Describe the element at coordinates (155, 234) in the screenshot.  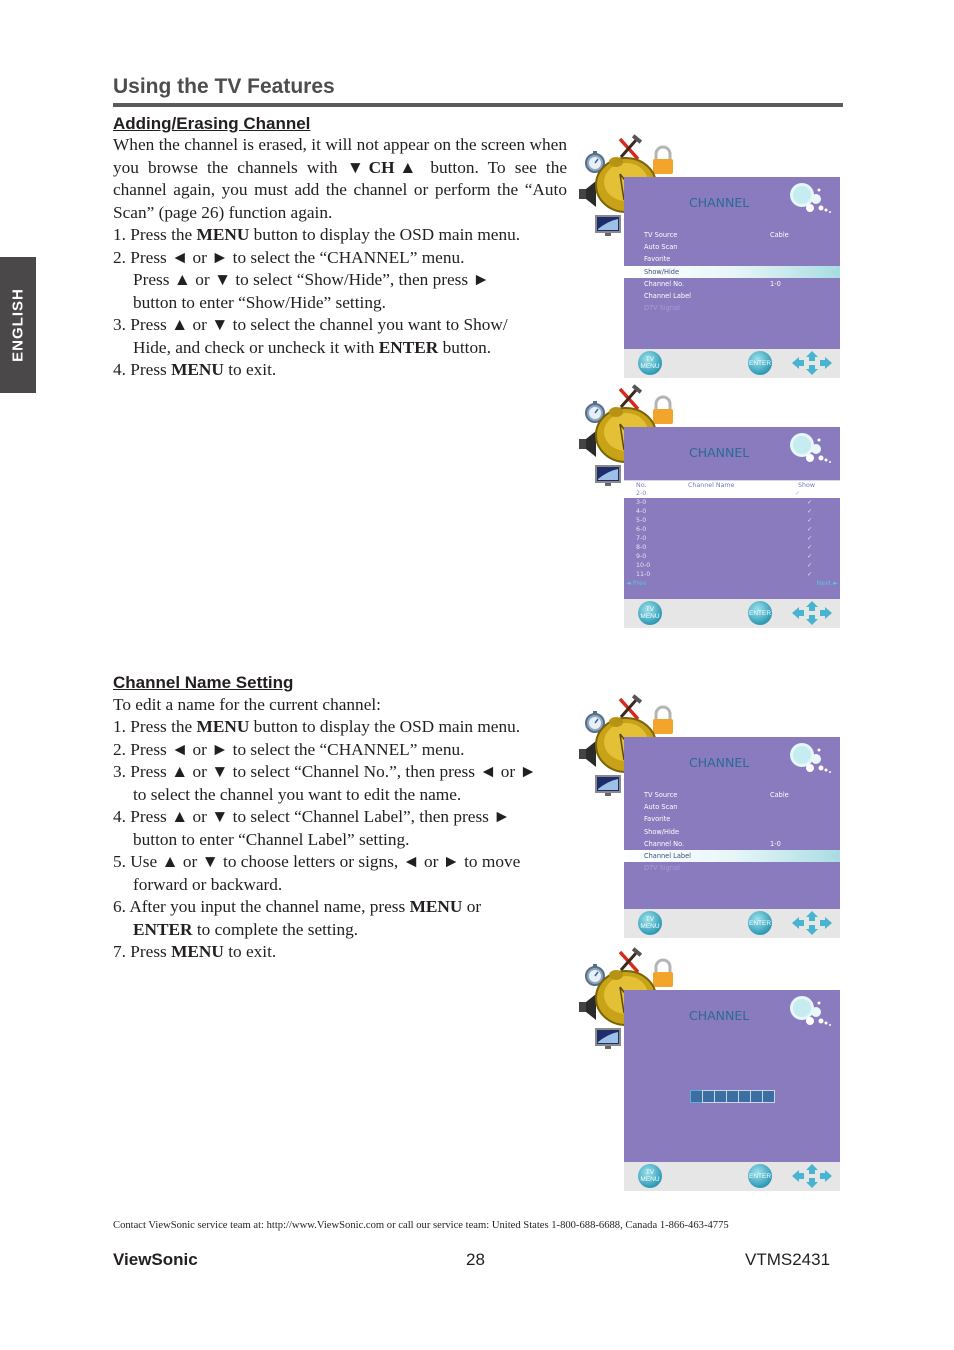
I see `text-run: 1. Press the` at that location.